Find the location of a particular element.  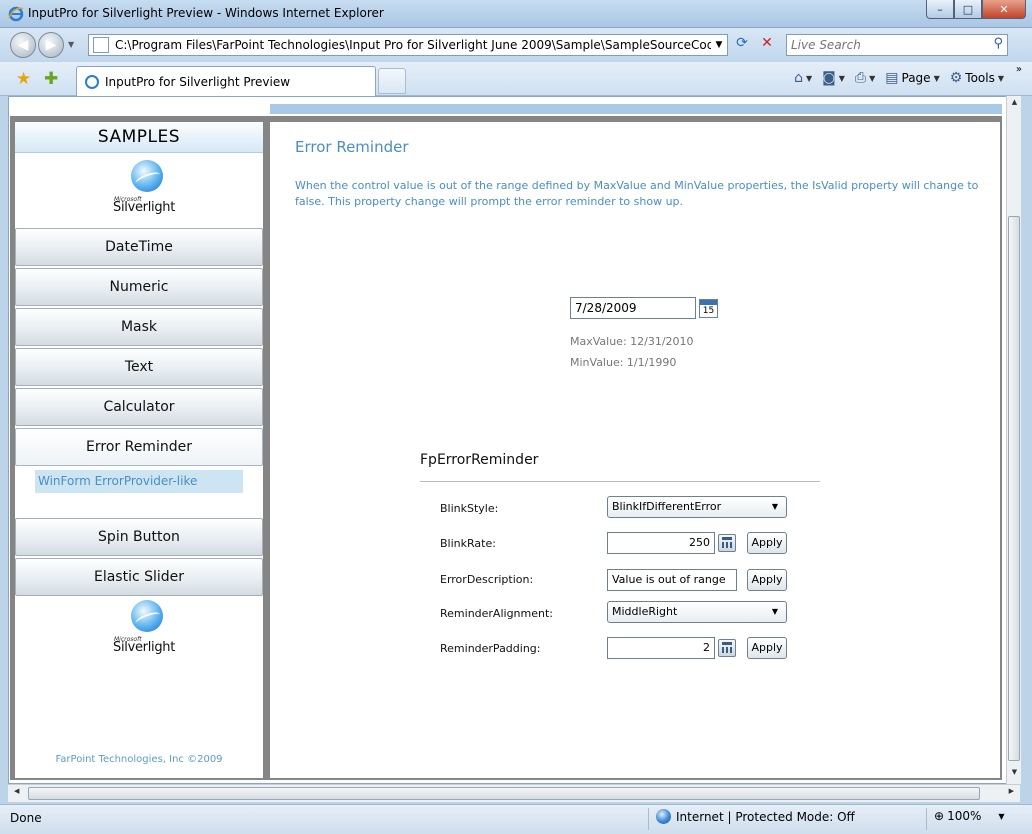

sidebar-item-error-reminder: Error Reminder is located at coordinates (139, 447).